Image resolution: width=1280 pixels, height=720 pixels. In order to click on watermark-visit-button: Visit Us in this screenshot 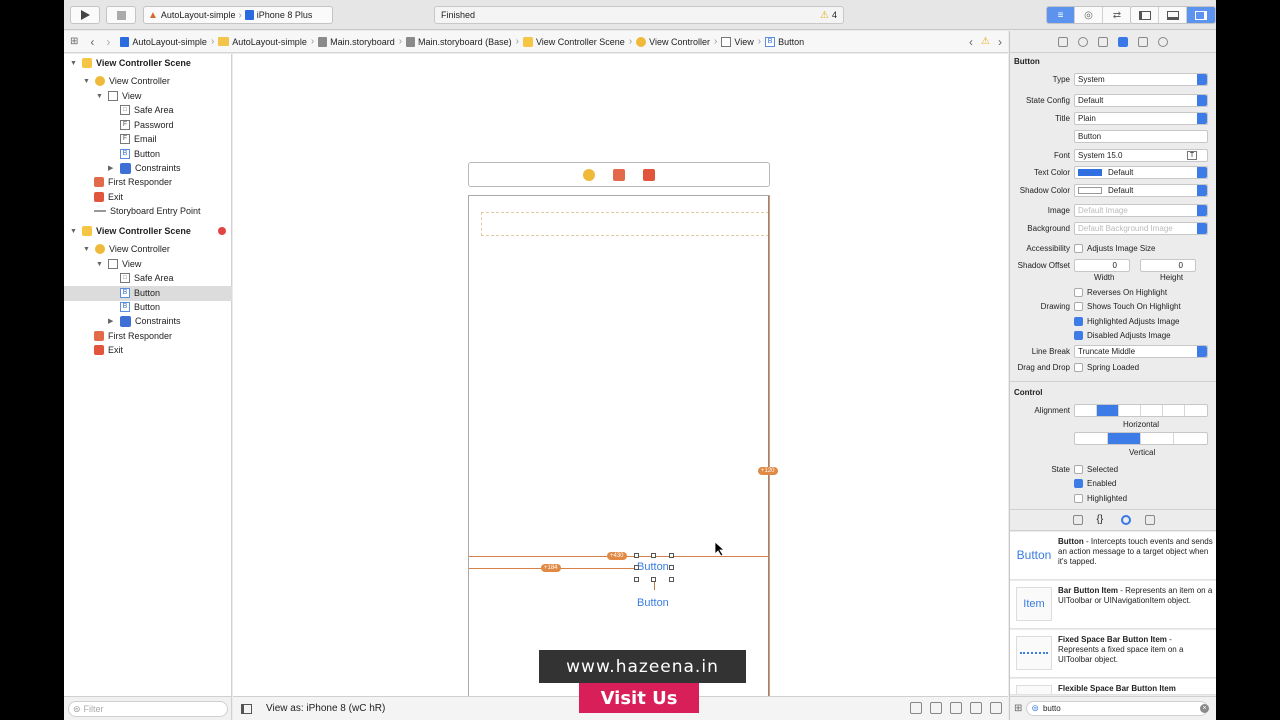, I will do `click(639, 698)`.